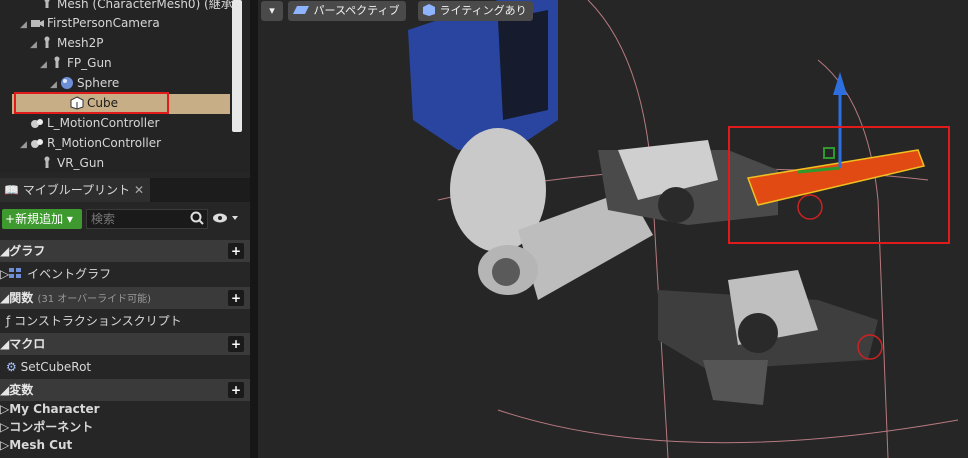 The height and width of the screenshot is (458, 968). What do you see at coordinates (125, 298) in the screenshot?
I see `section-functions: ◢関数 (31 オーバーライド可能) +` at bounding box center [125, 298].